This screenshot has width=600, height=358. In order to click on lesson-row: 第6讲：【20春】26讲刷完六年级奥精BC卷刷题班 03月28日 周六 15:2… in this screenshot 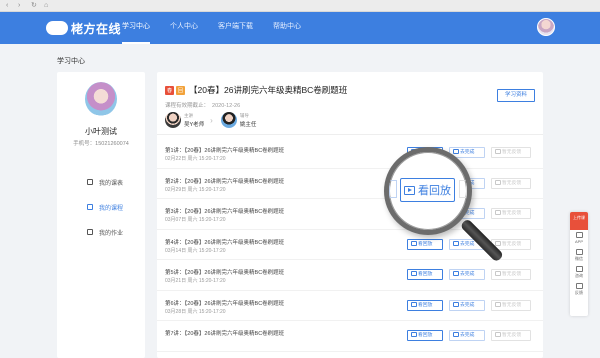, I will do `click(350, 306)`.